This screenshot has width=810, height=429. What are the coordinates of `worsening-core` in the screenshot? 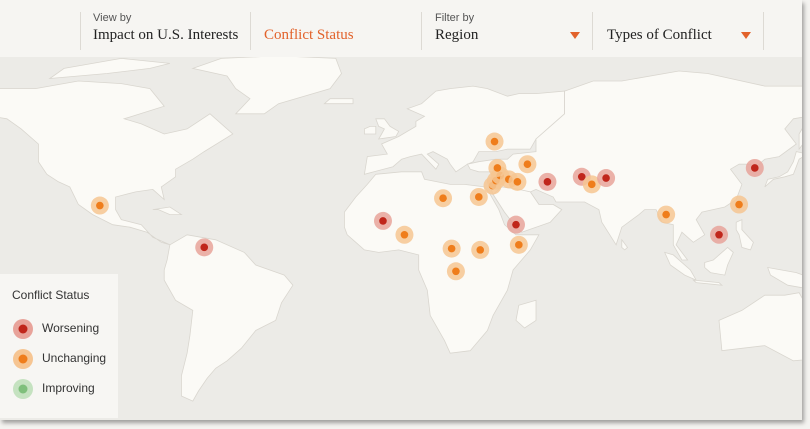 It's located at (23, 329).